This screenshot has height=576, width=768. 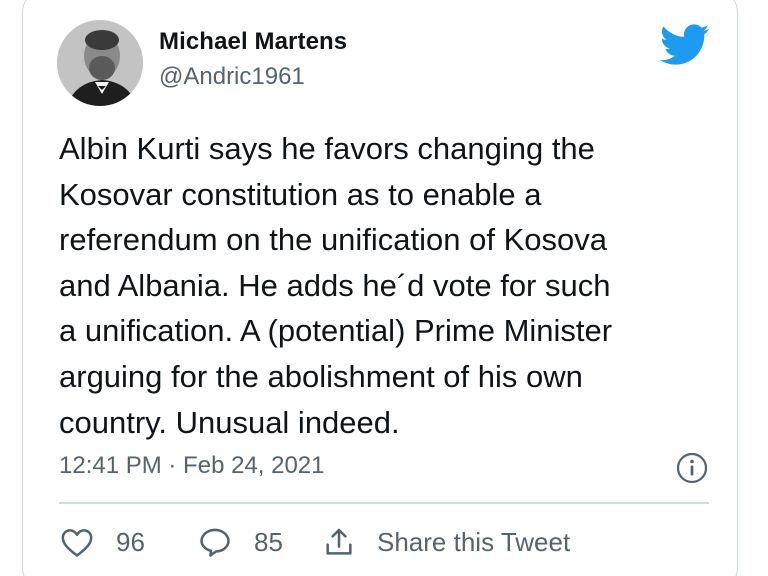 What do you see at coordinates (192, 466) in the screenshot?
I see `tweet-timestamp: 12:41 PM · Feb 24, 2021` at bounding box center [192, 466].